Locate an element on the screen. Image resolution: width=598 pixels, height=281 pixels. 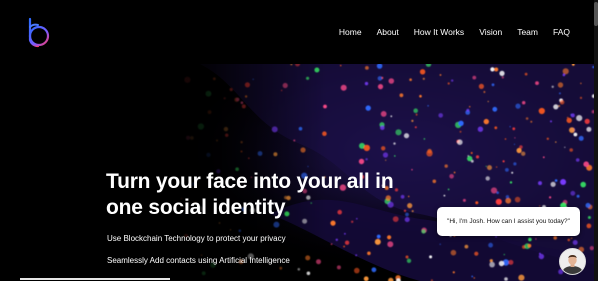
assistant-avatar-icon is located at coordinates (572, 261).